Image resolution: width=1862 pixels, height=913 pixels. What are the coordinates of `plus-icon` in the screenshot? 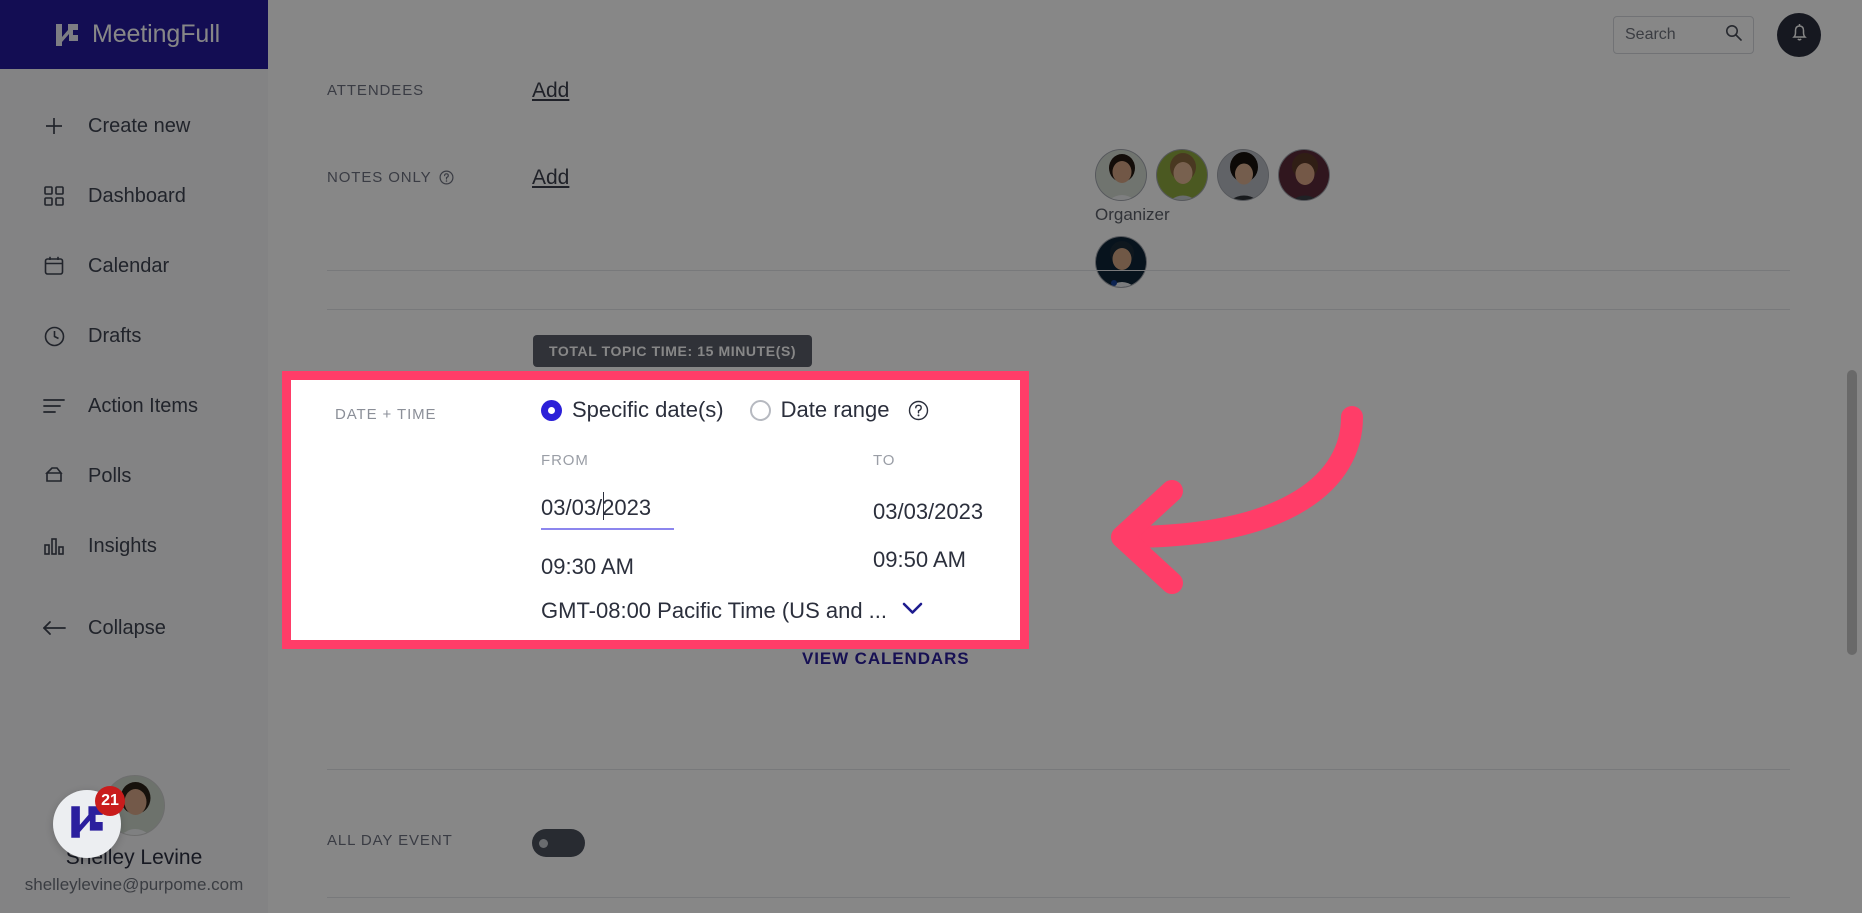 It's located at (54, 126).